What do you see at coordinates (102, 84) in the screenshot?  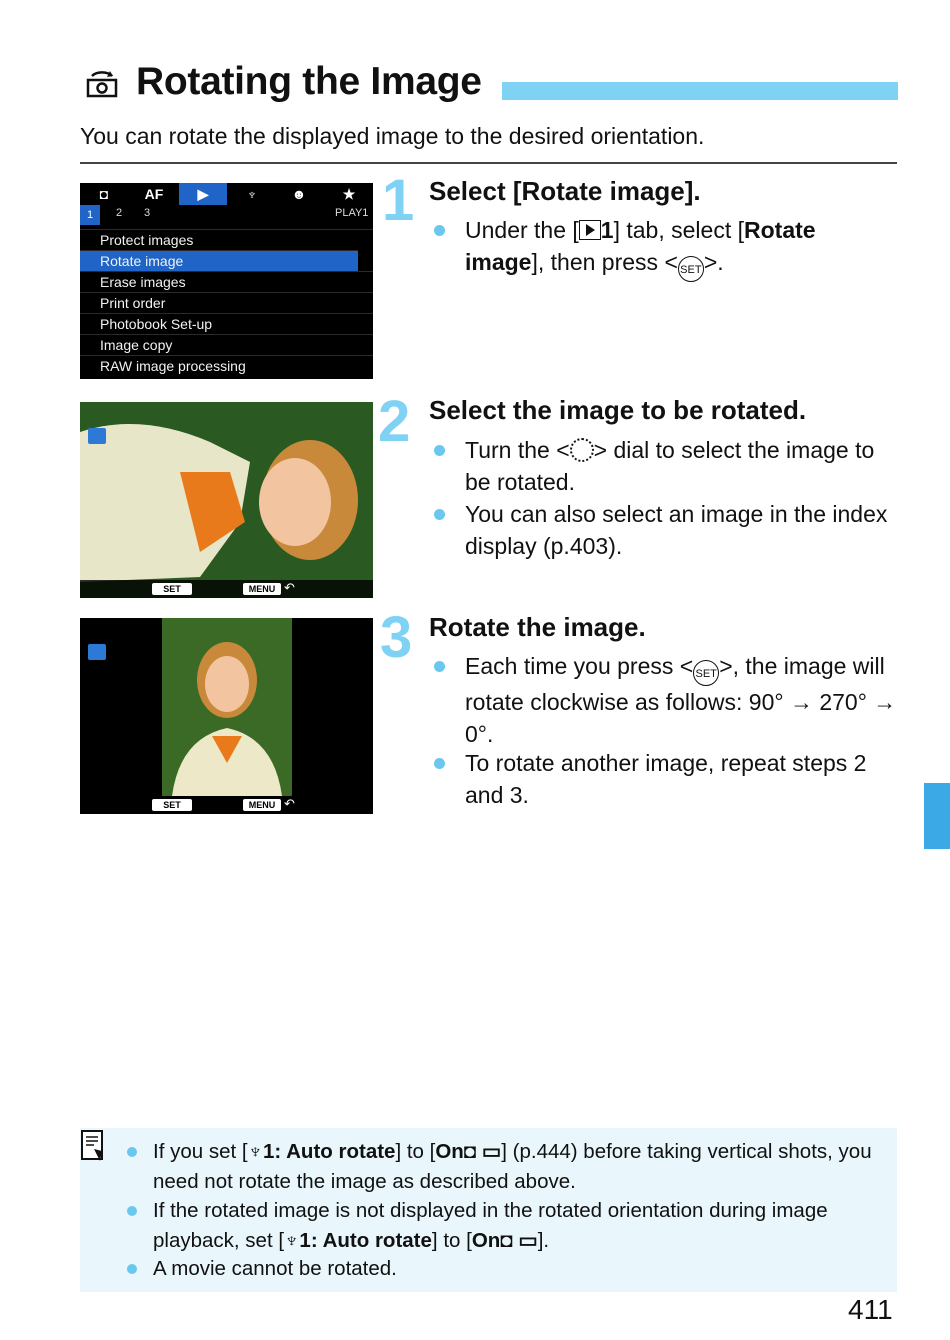 I see `rotate-image-icon` at bounding box center [102, 84].